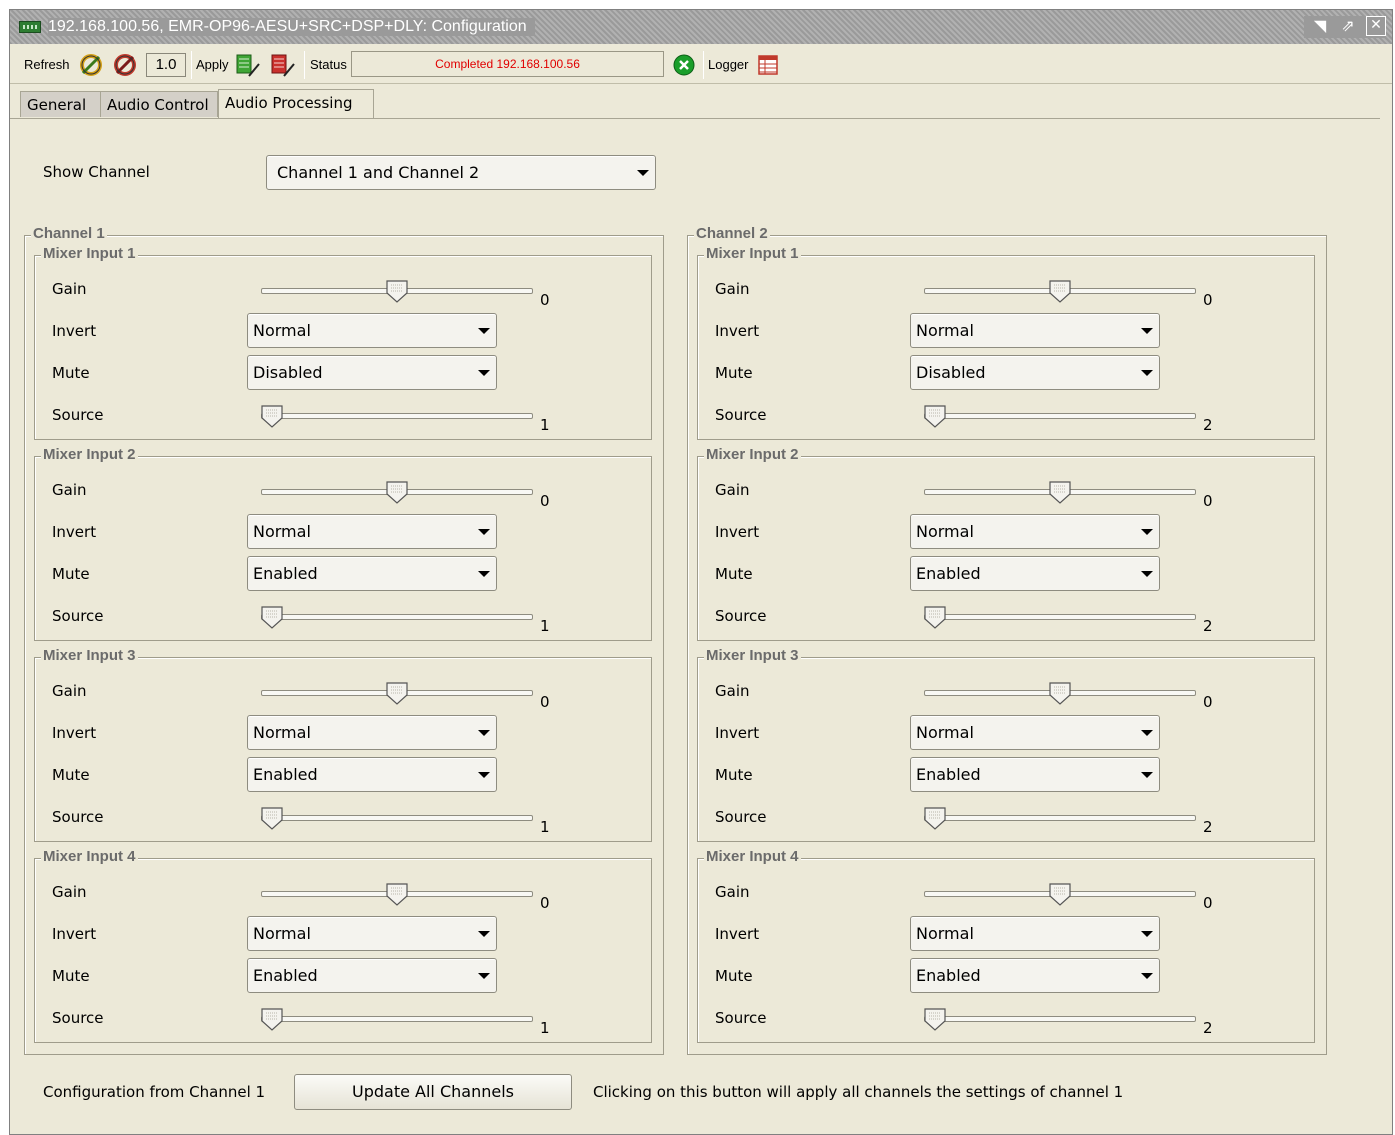 This screenshot has height=1135, width=1395. I want to click on gain-value: 0, so click(545, 702).